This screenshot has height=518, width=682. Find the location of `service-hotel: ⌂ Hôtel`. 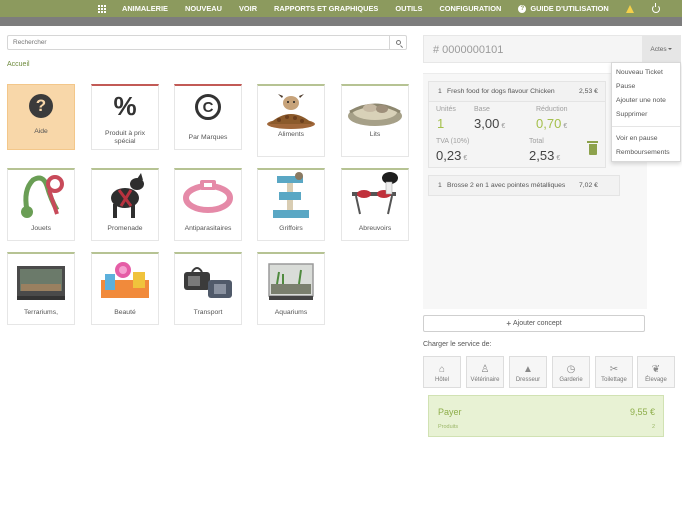

service-hotel: ⌂ Hôtel is located at coordinates (442, 372).